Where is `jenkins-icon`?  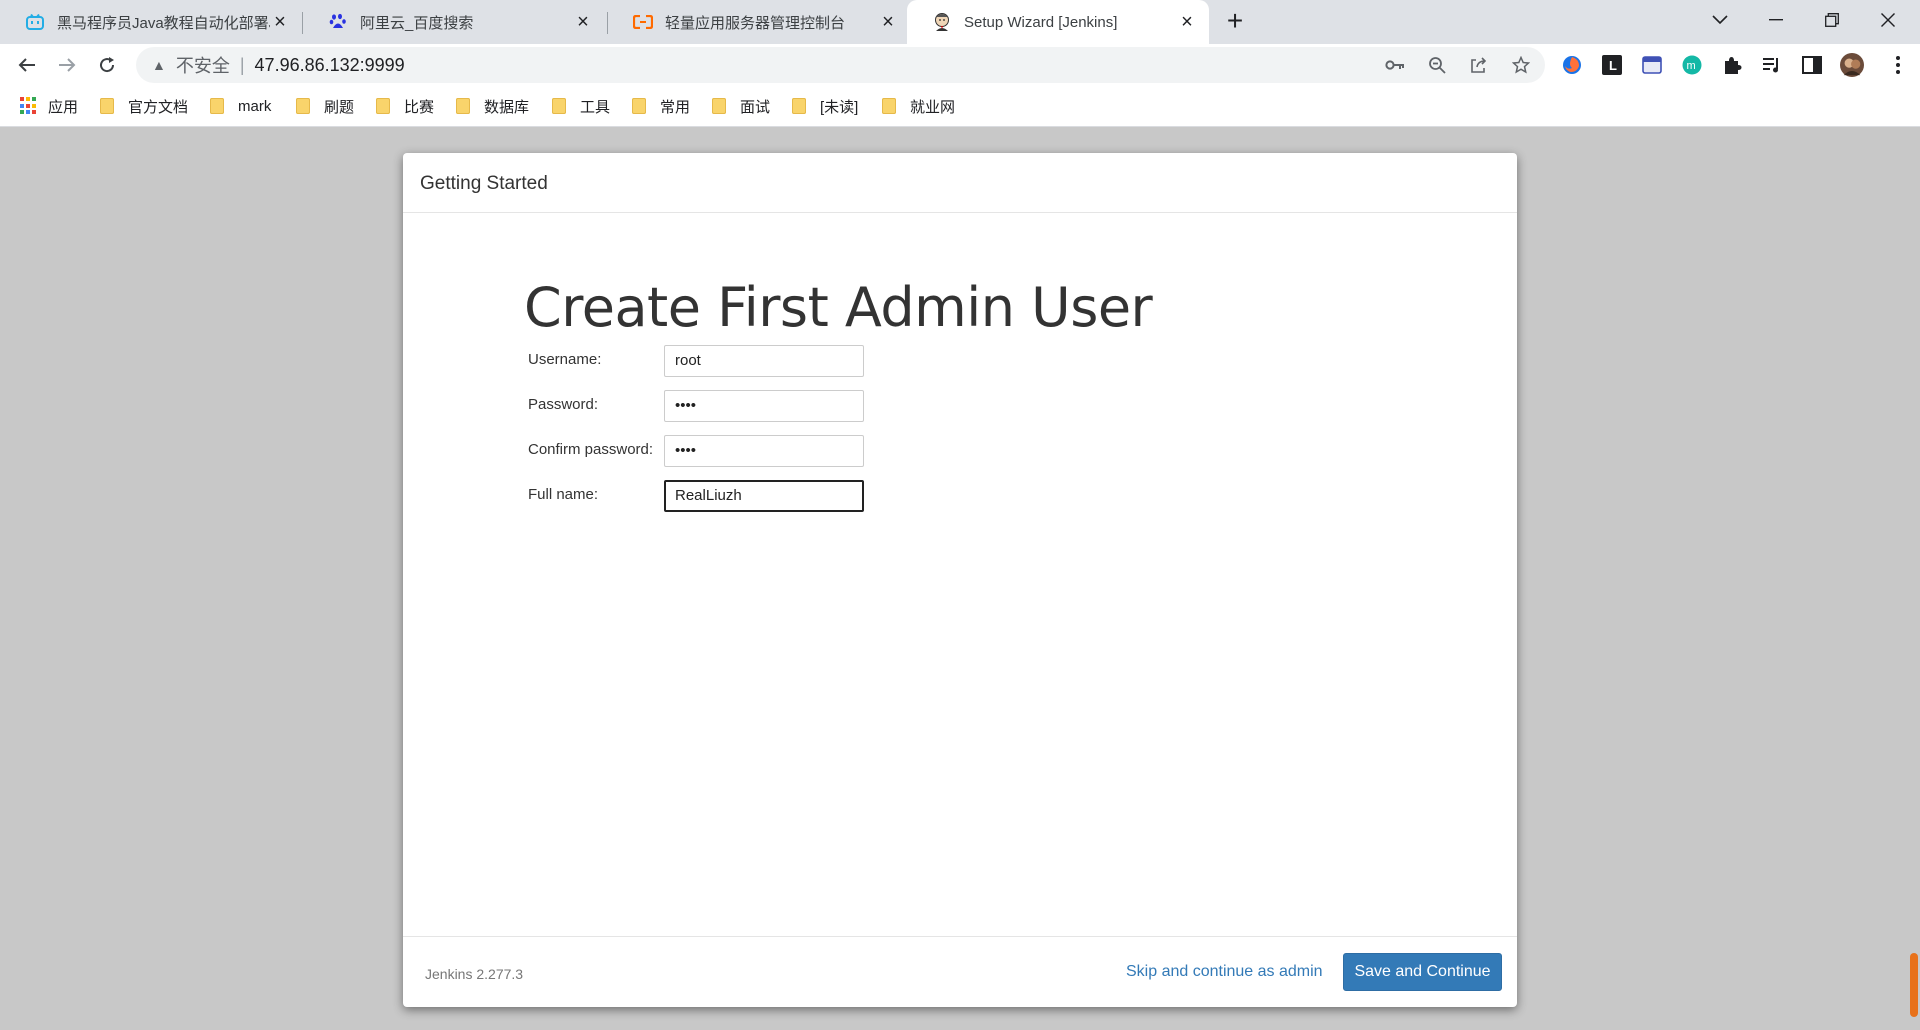
jenkins-icon is located at coordinates (942, 22).